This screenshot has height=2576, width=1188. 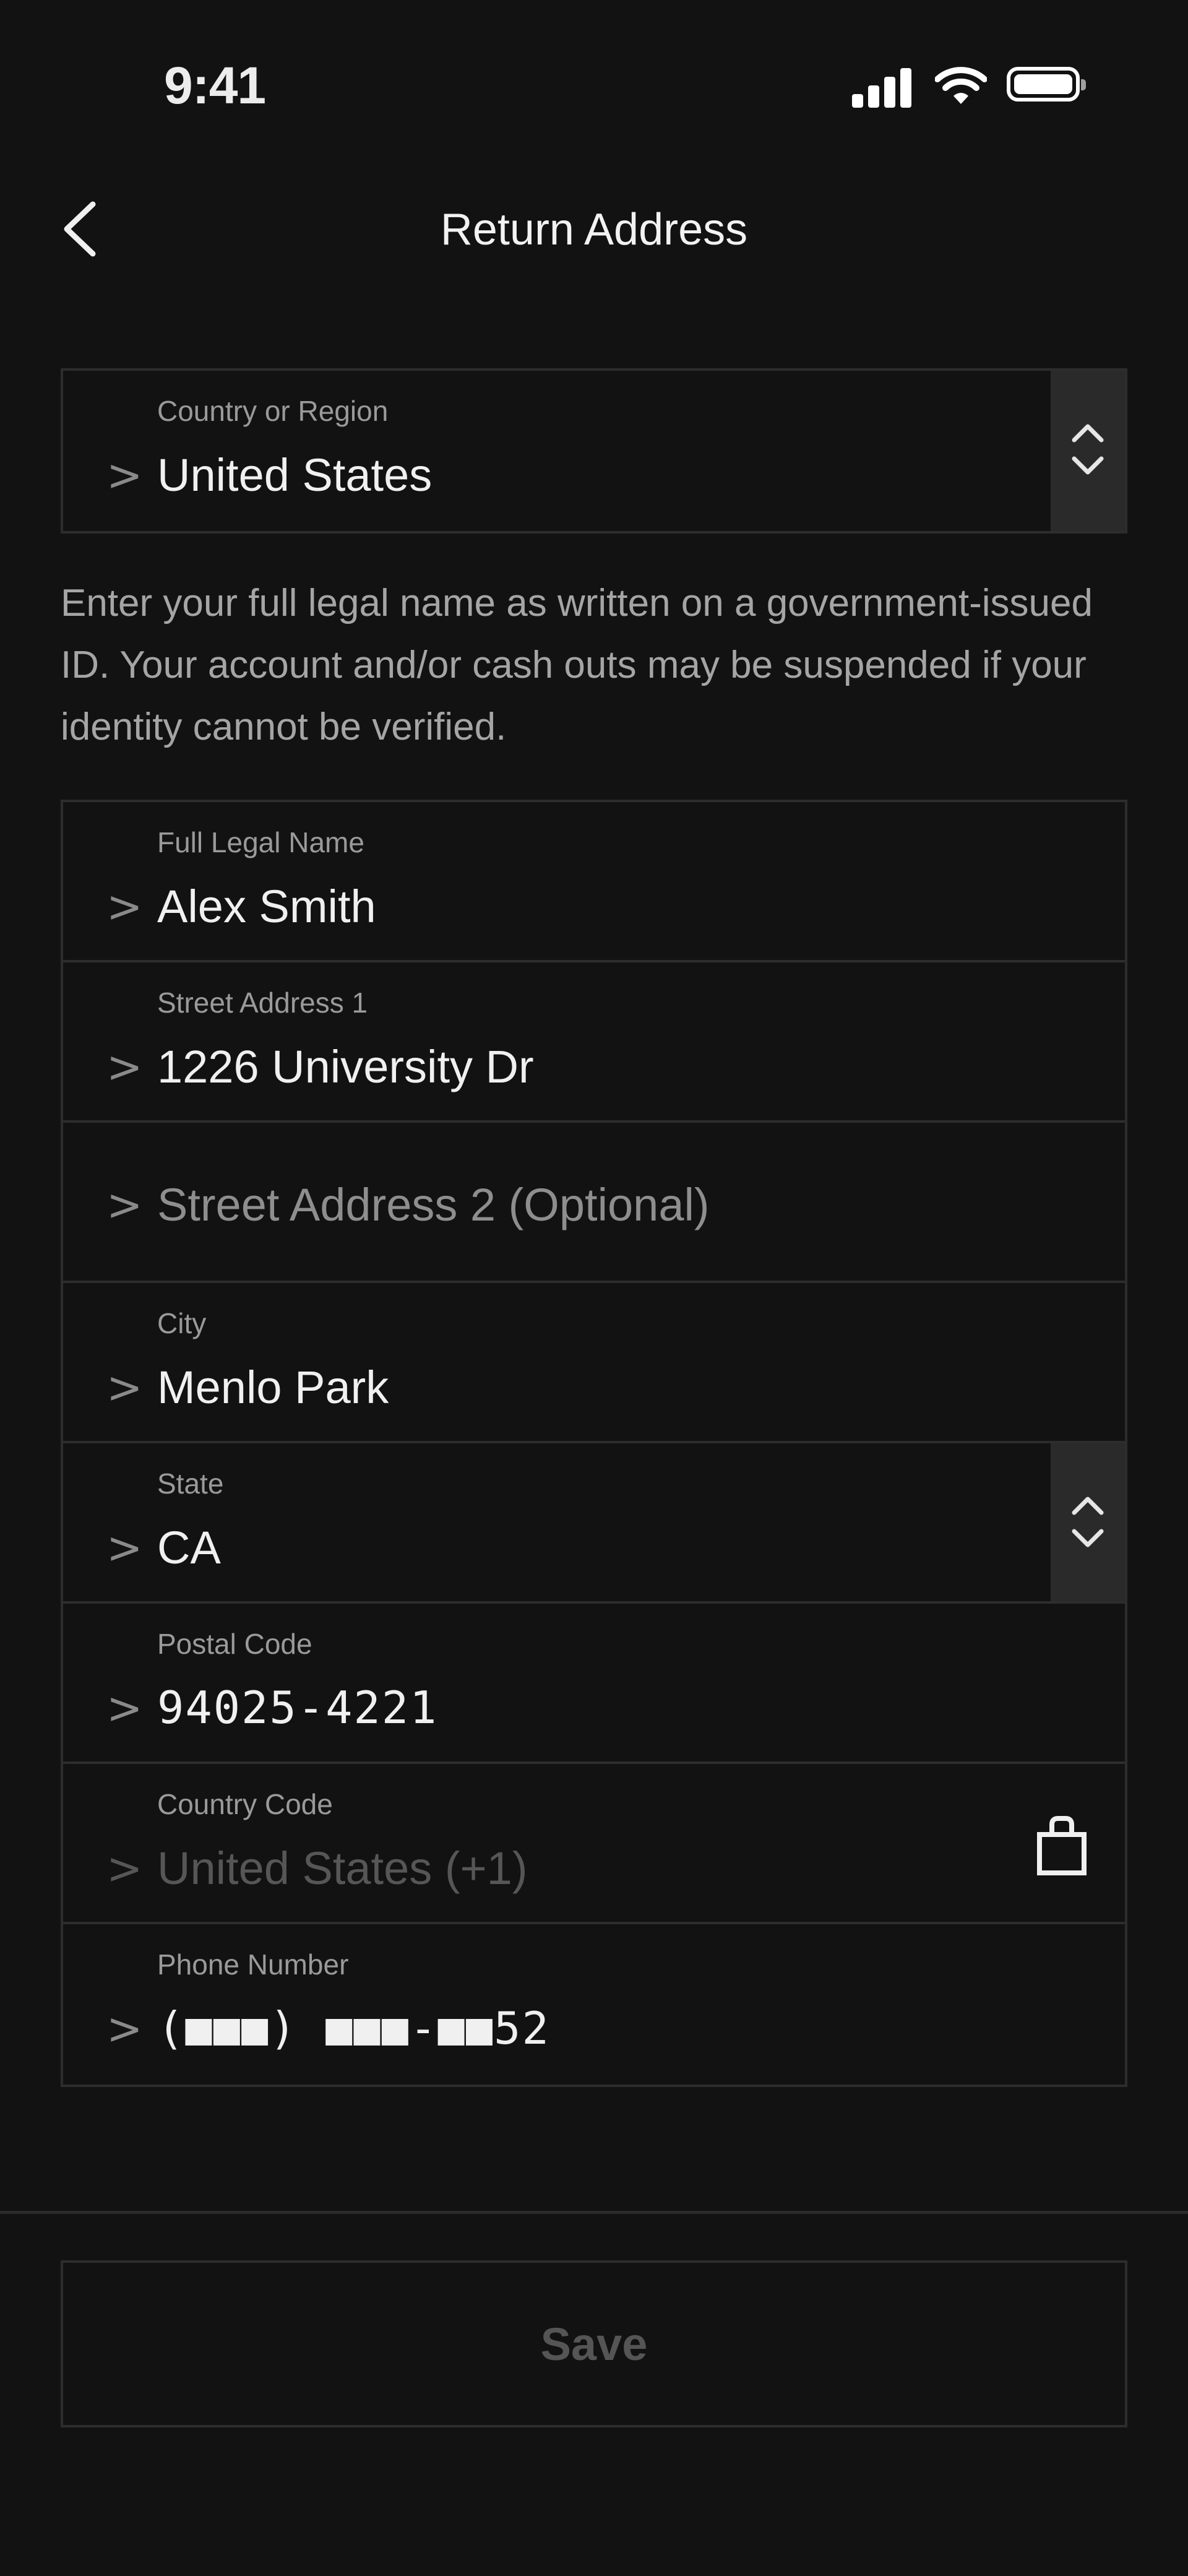 I want to click on wifi-icon, so click(x=961, y=85).